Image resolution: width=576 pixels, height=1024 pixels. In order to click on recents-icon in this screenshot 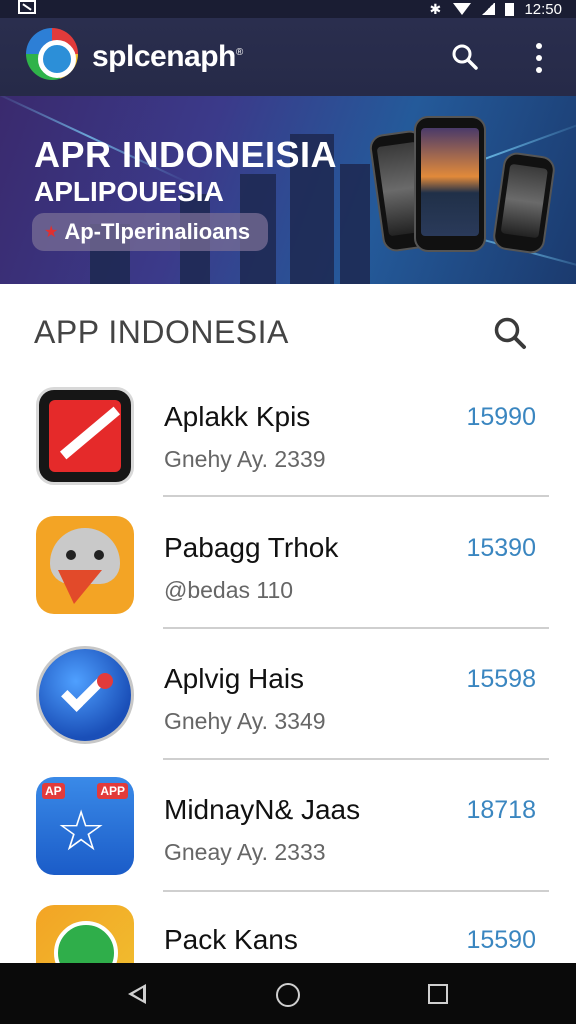, I will do `click(438, 994)`.